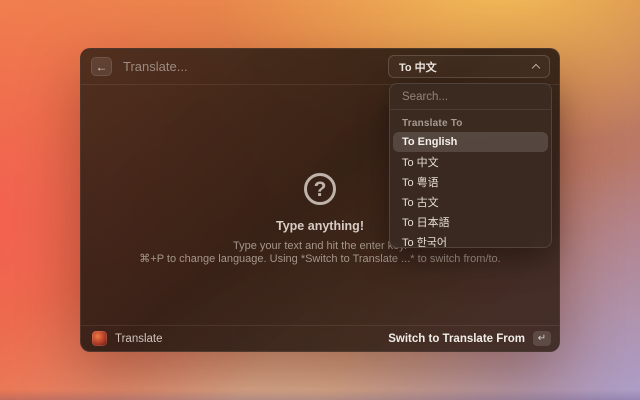 Image resolution: width=640 pixels, height=400 pixels. What do you see at coordinates (470, 97) in the screenshot?
I see `language-search-input` at bounding box center [470, 97].